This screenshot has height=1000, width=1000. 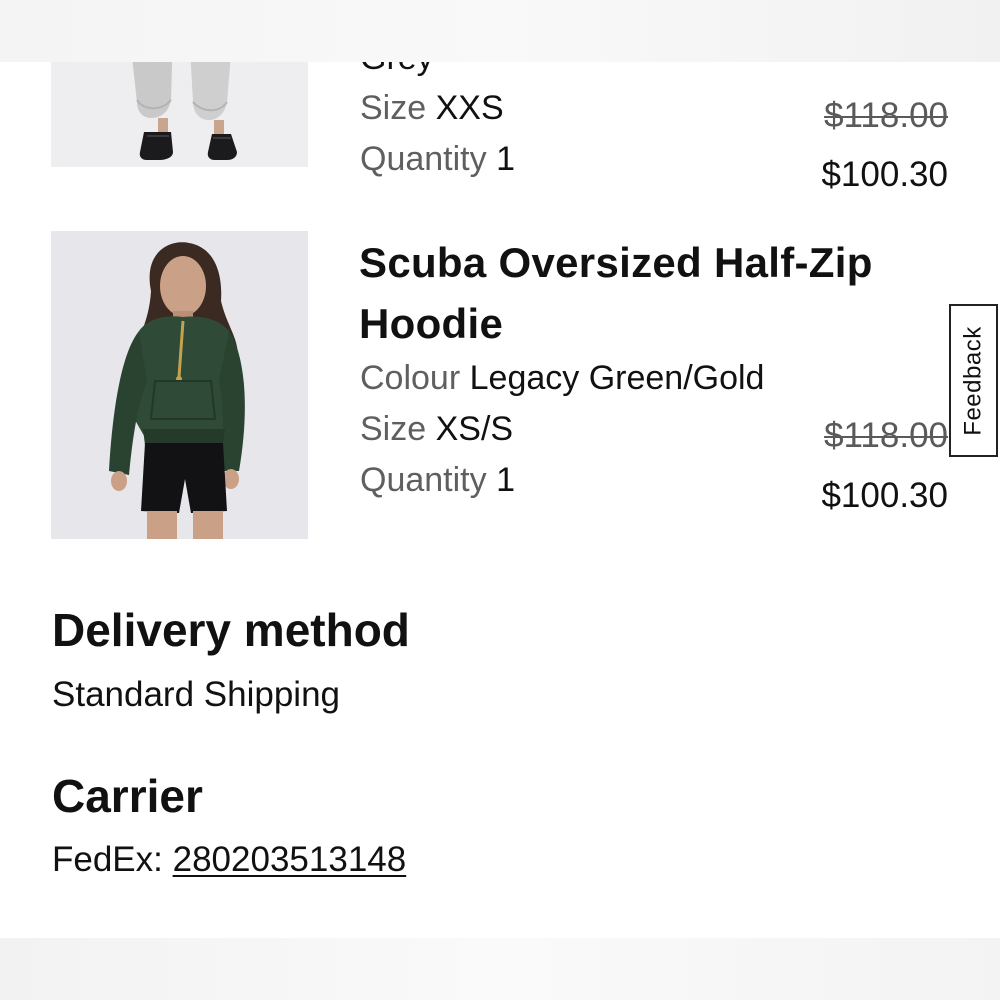 I want to click on top-edge, so click(x=500, y=31).